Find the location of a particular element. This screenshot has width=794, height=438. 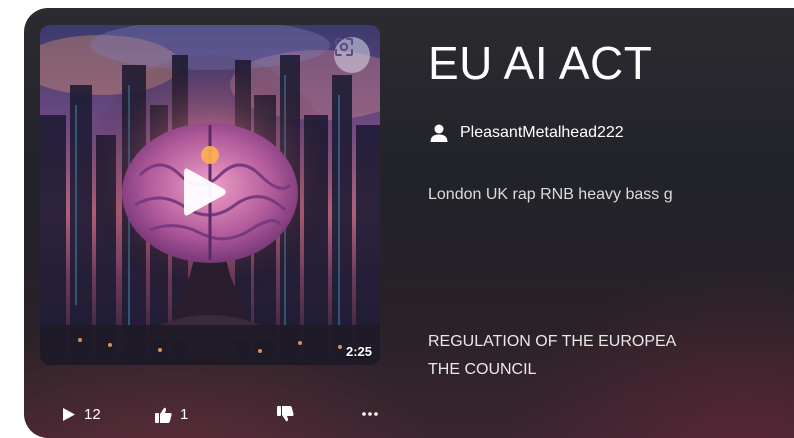

more-icon is located at coordinates (370, 414).